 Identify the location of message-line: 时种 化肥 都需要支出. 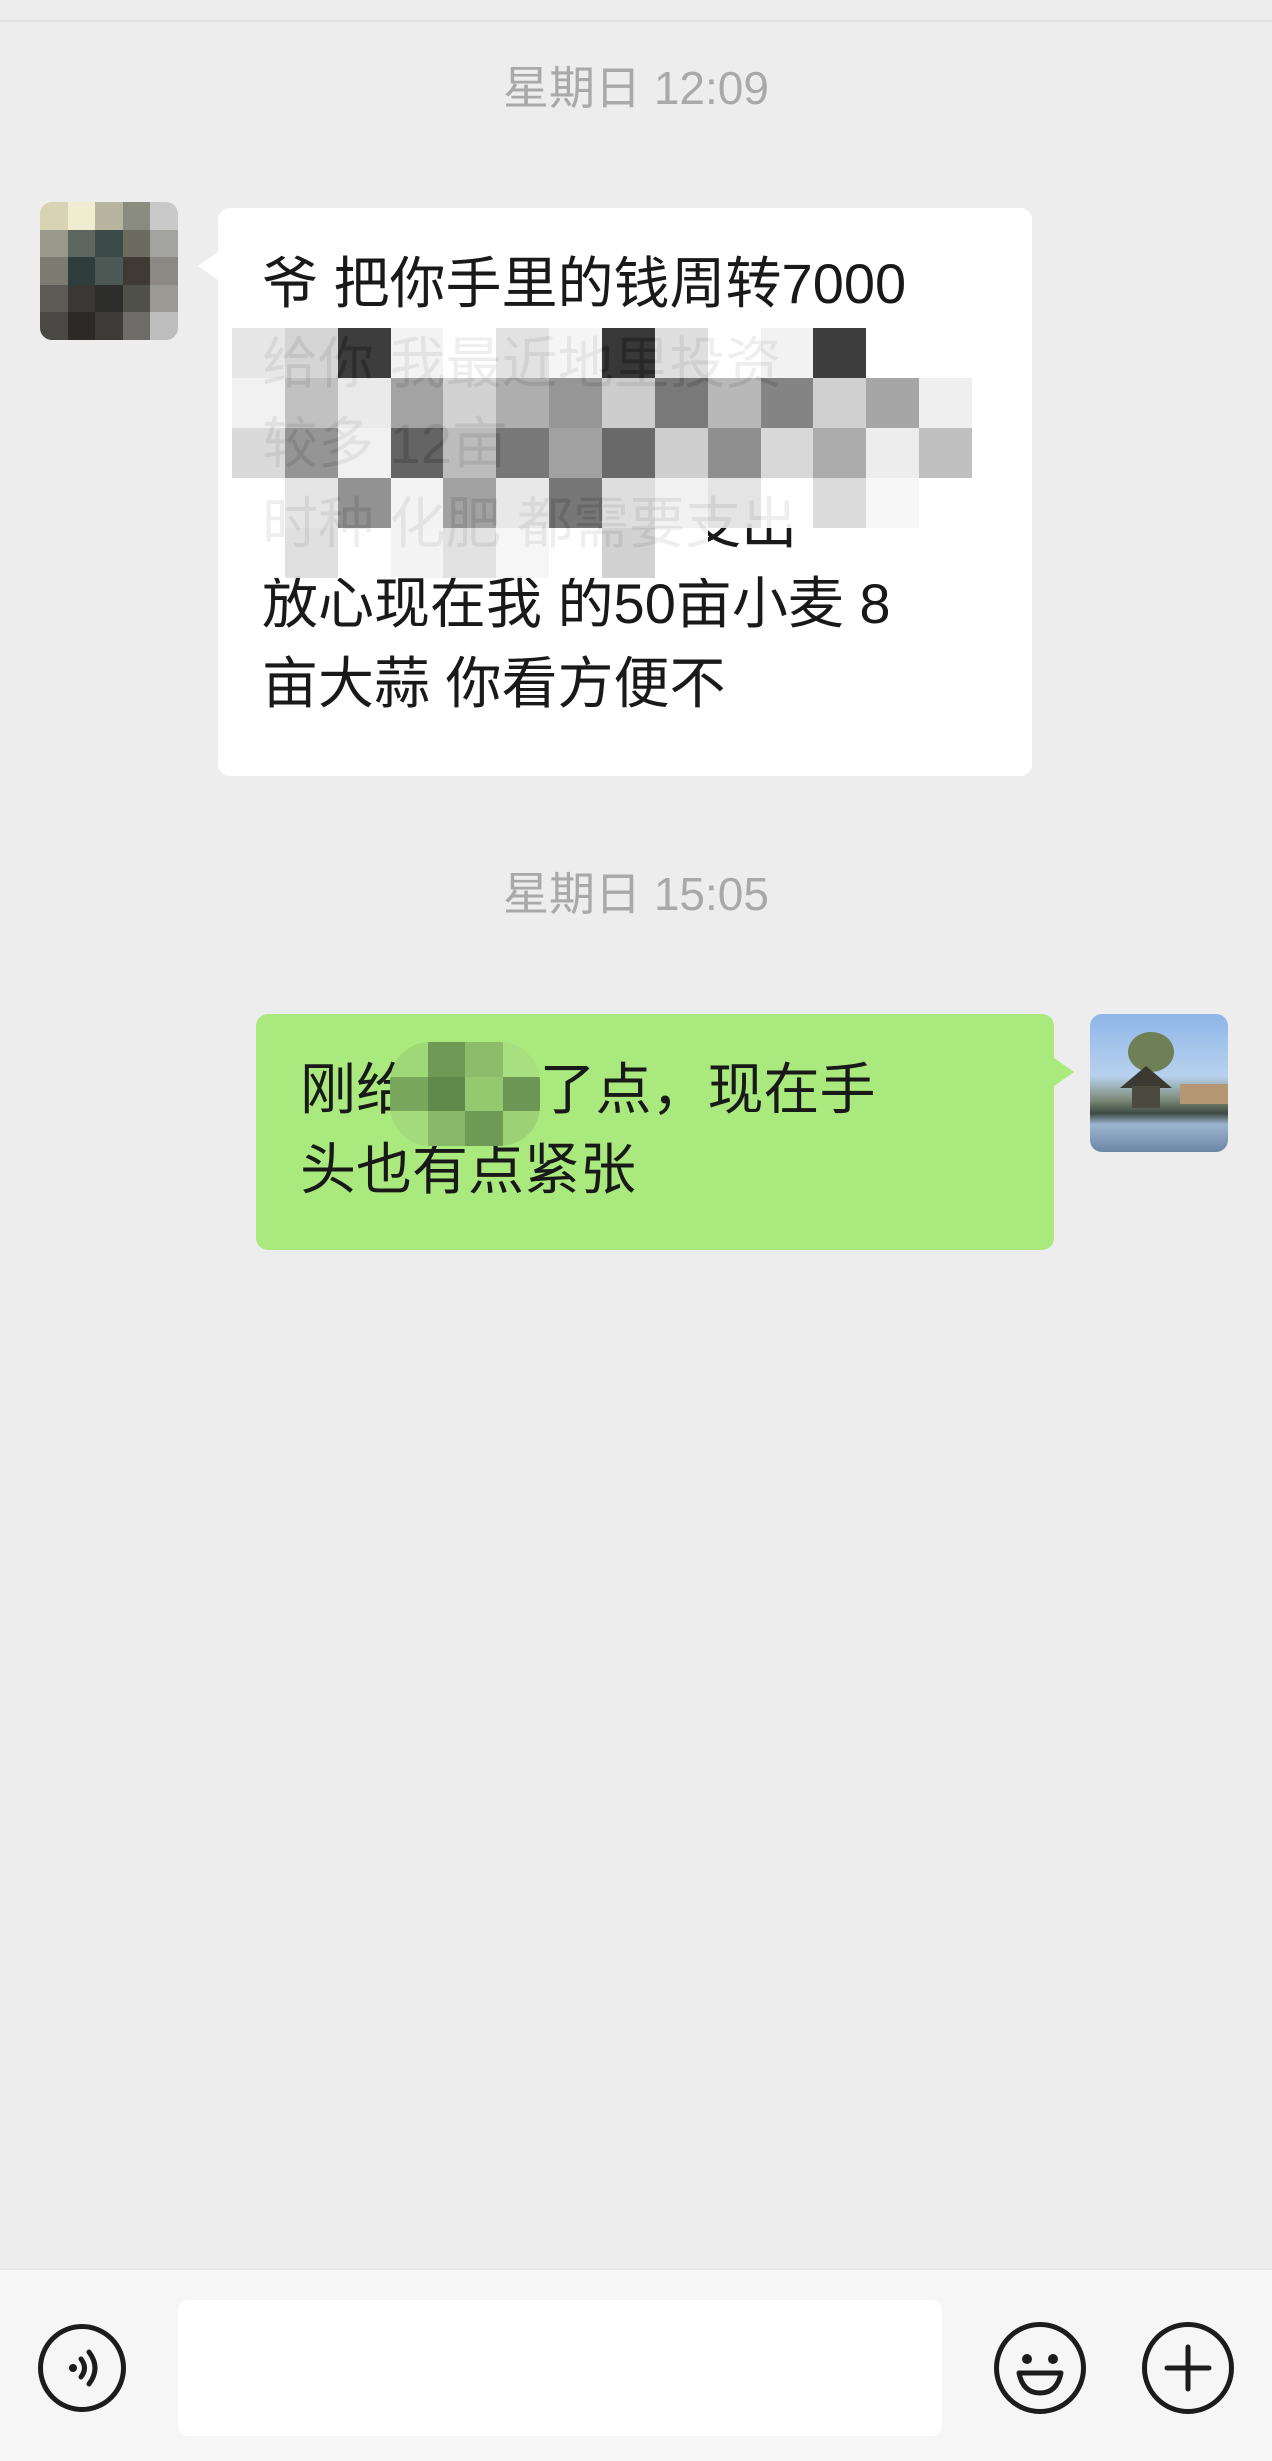
(530, 523).